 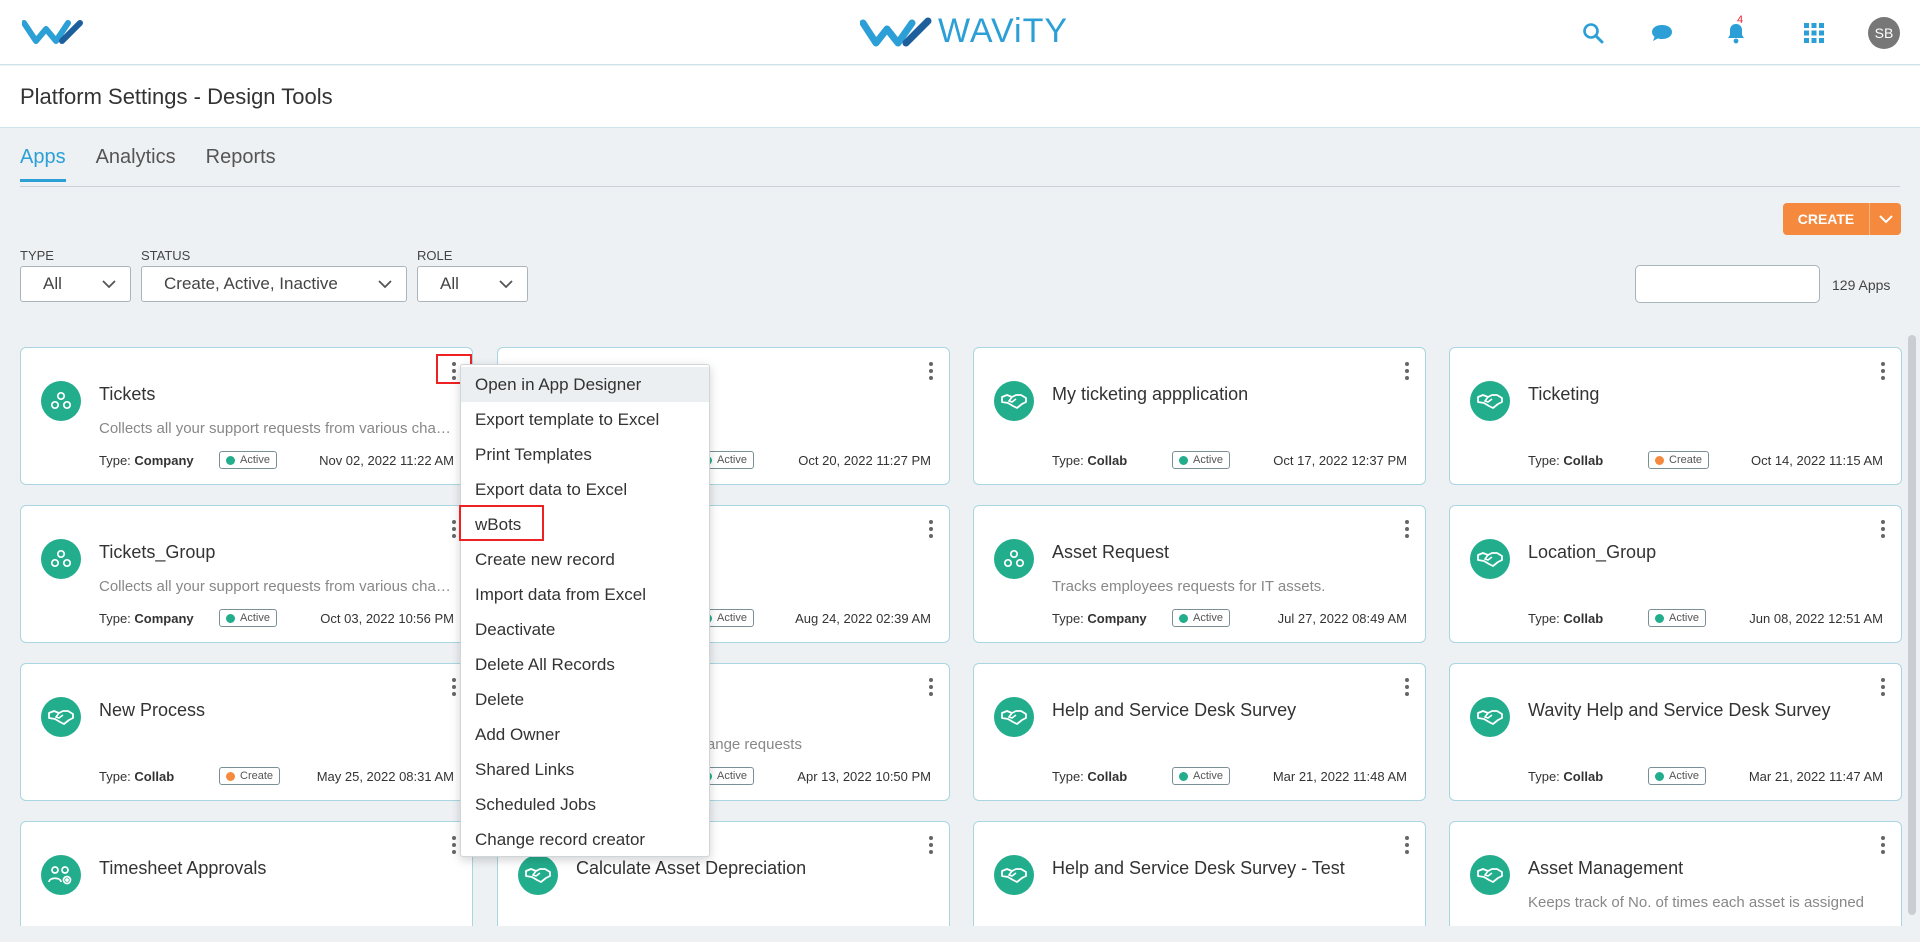 What do you see at coordinates (1099, 618) in the screenshot?
I see `app-card-type: Type: Company` at bounding box center [1099, 618].